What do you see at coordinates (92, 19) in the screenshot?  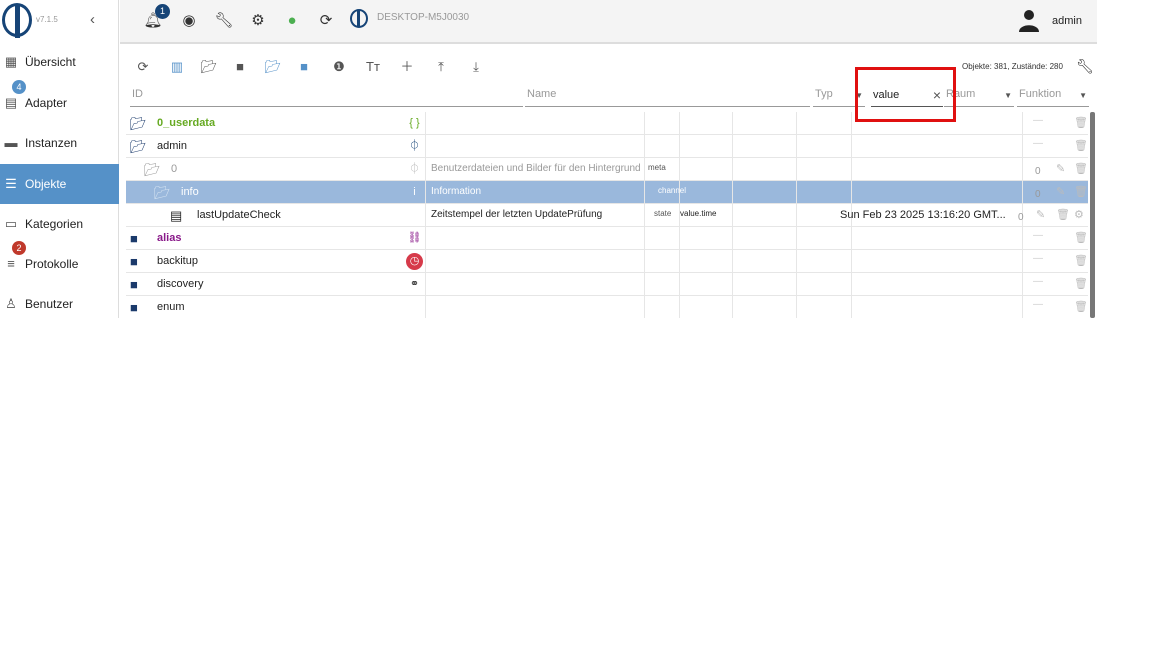 I see `collapse-sidebar-icon: ‹` at bounding box center [92, 19].